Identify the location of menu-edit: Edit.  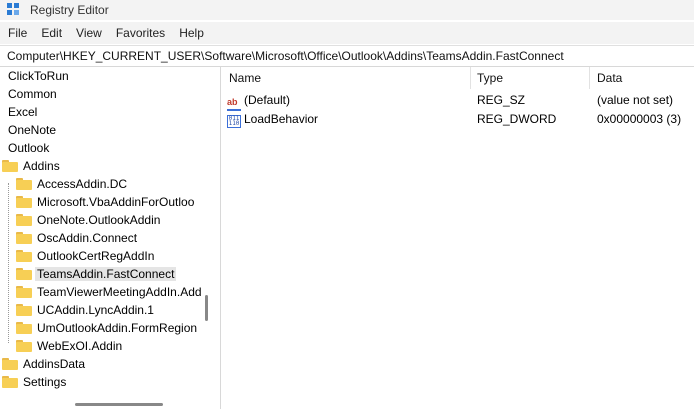
(51, 33).